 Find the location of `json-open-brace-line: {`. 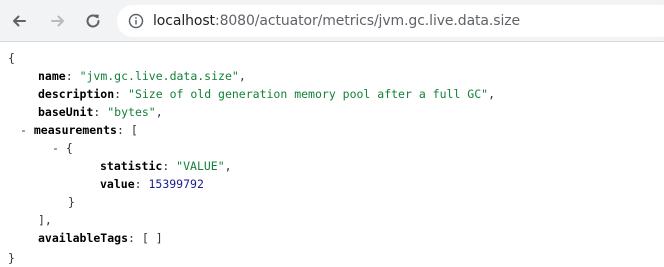

json-open-brace-line: { is located at coordinates (11, 58).